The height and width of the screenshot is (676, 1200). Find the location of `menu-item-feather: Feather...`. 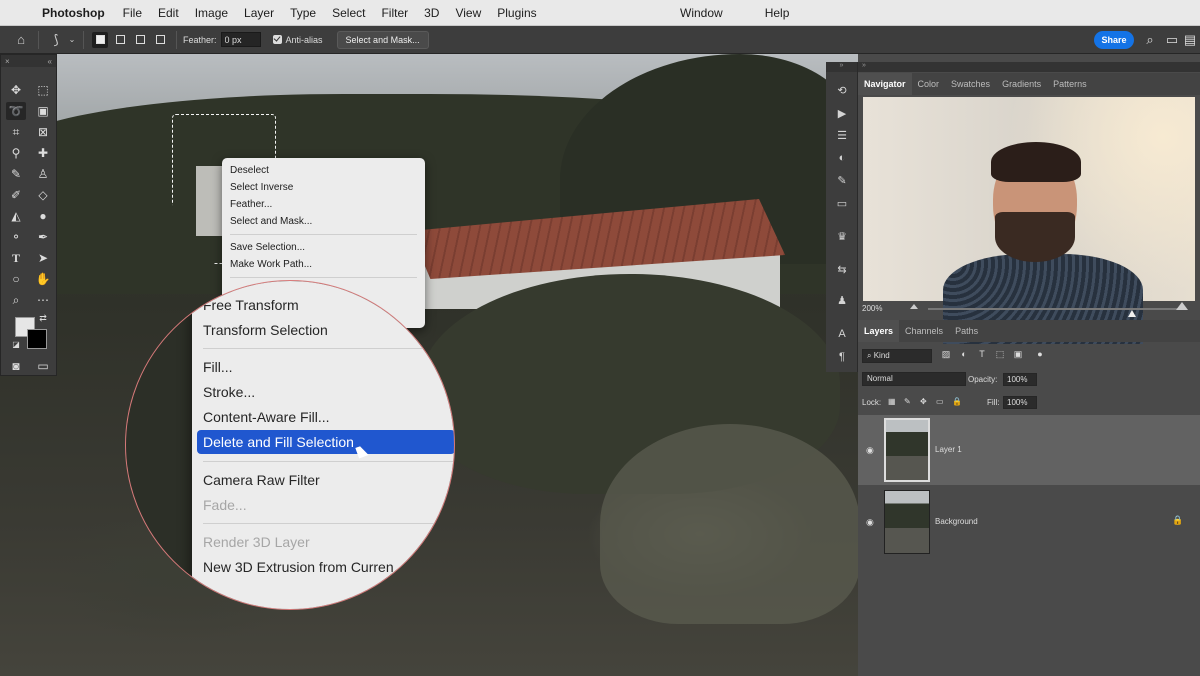

menu-item-feather: Feather... is located at coordinates (323, 204).